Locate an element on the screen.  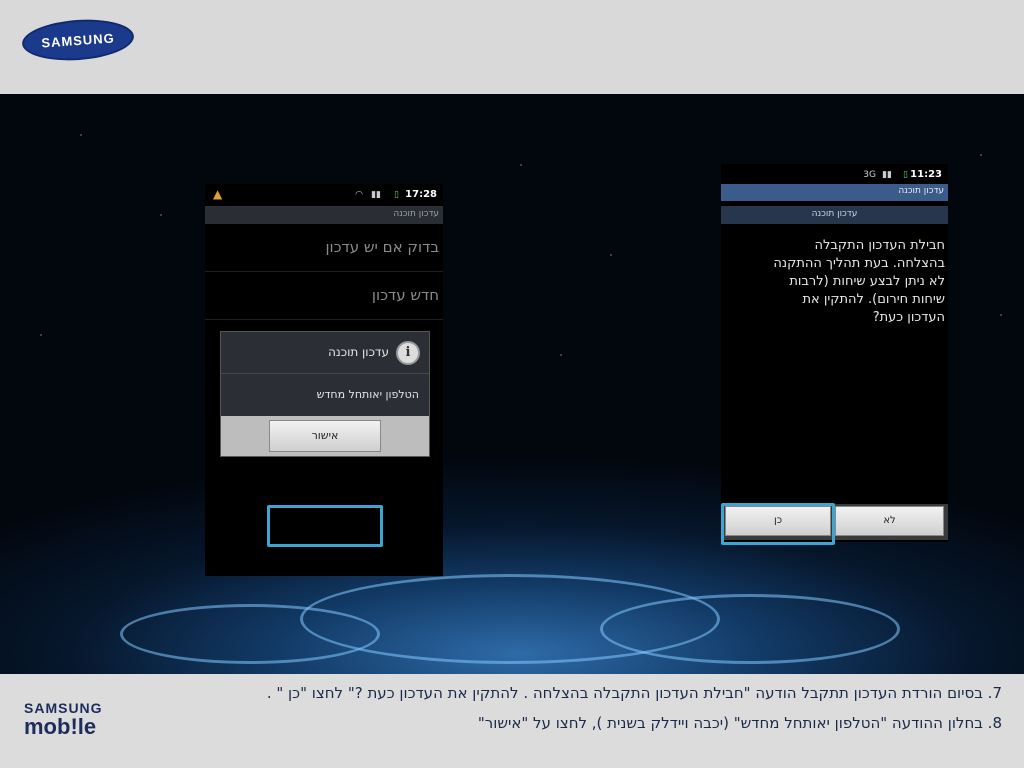
dialog-message: הטלפון יאותחל מחדש is located at coordinates (367, 394).